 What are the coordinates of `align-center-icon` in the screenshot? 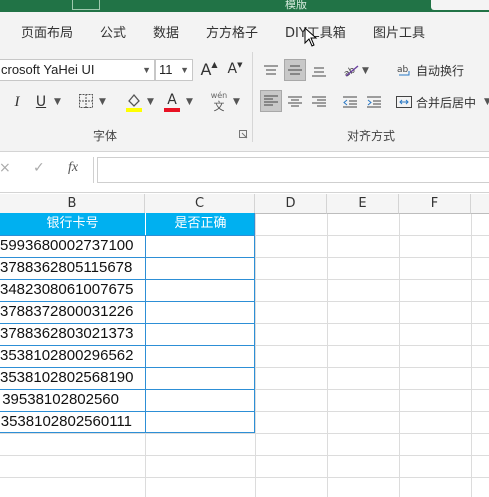 It's located at (295, 101).